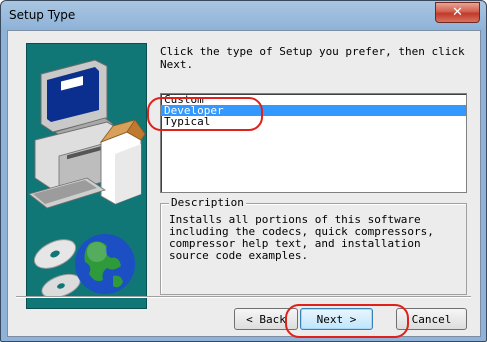 This screenshot has height=342, width=487. I want to click on cancel-button: Cancel, so click(431, 319).